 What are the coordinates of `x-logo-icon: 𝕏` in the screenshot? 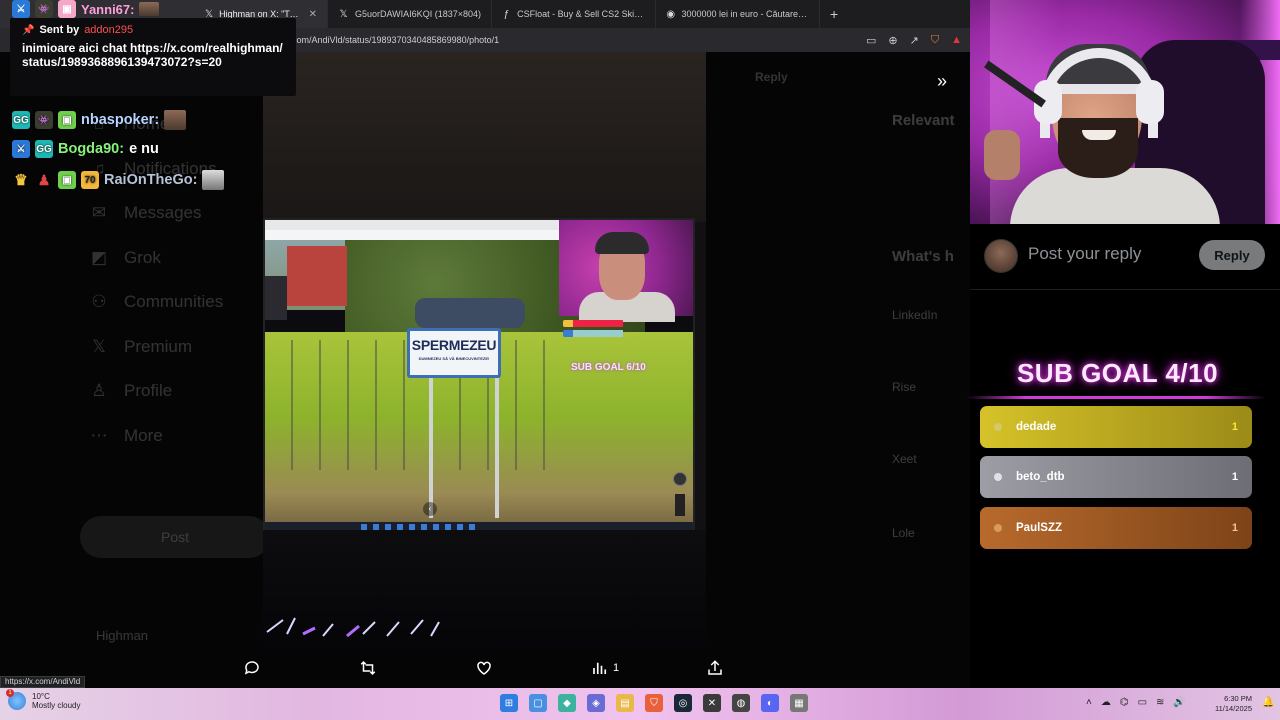 It's located at (99, 346).